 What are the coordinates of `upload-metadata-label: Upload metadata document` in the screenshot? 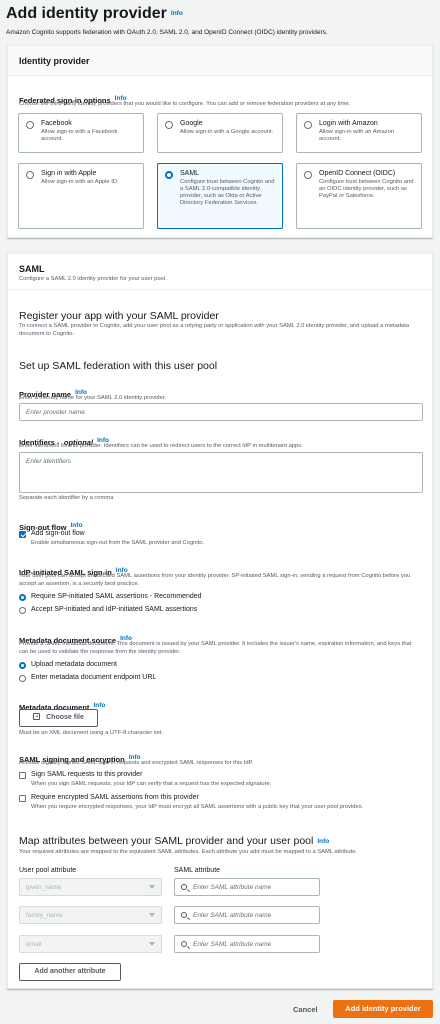 It's located at (74, 664).